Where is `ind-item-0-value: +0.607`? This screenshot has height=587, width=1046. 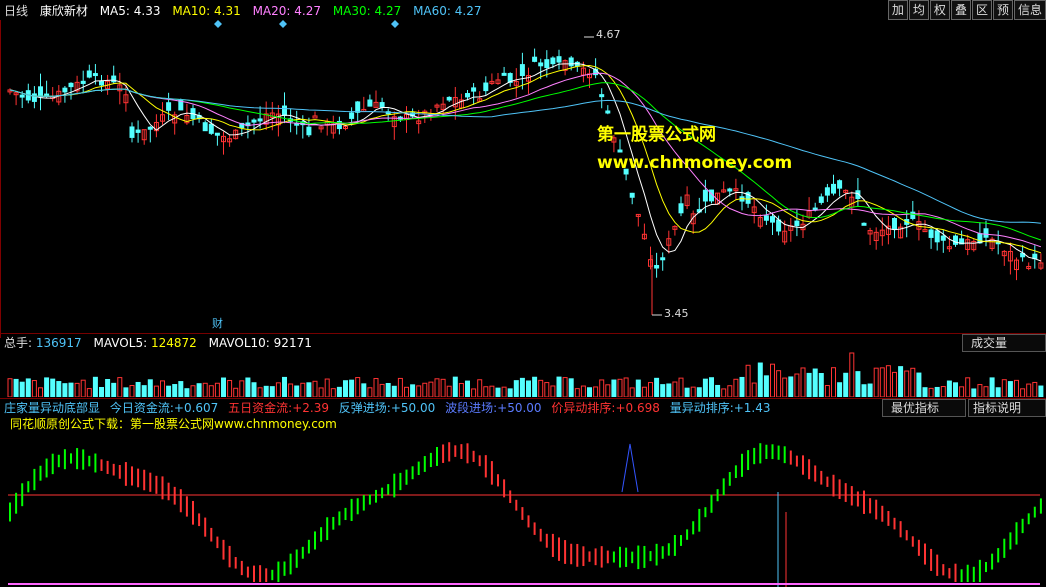
ind-item-0-value: +0.607 is located at coordinates (196, 408).